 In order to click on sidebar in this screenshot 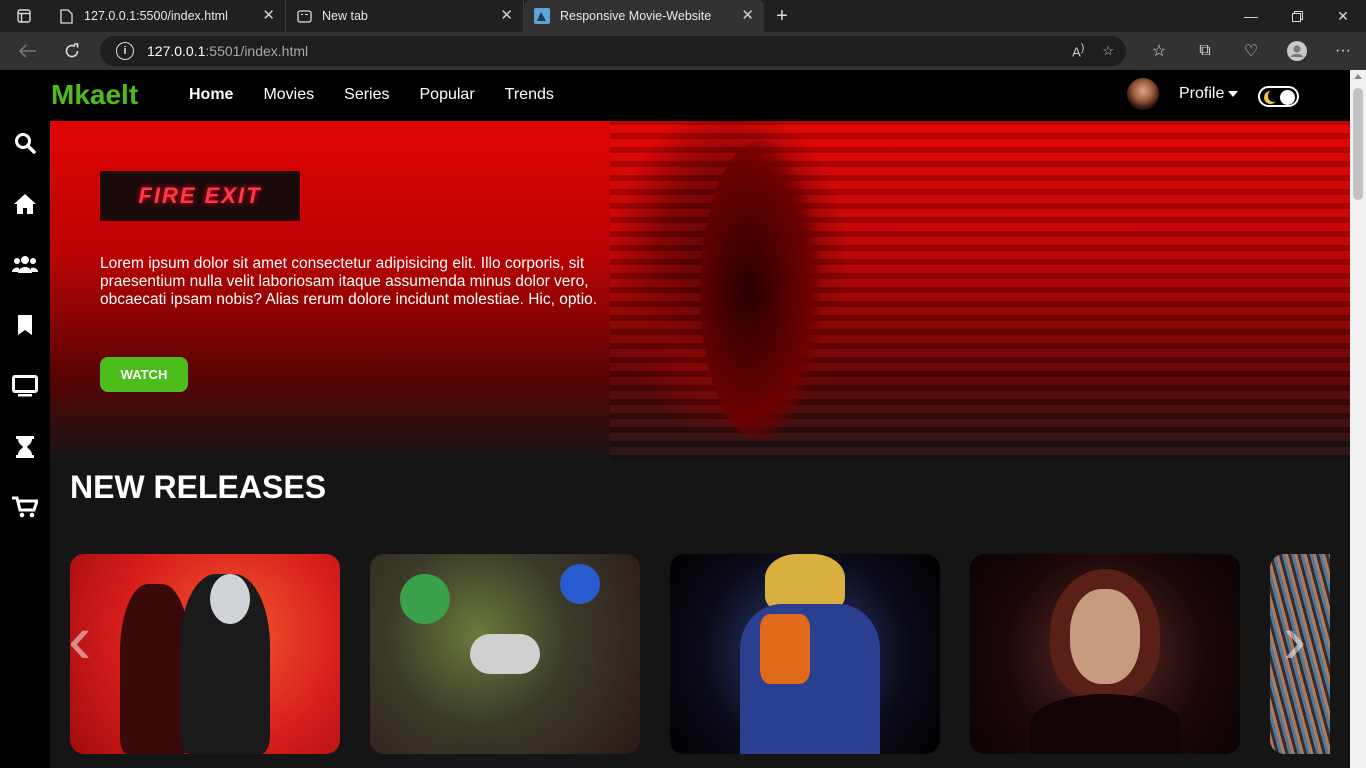, I will do `click(25, 444)`.